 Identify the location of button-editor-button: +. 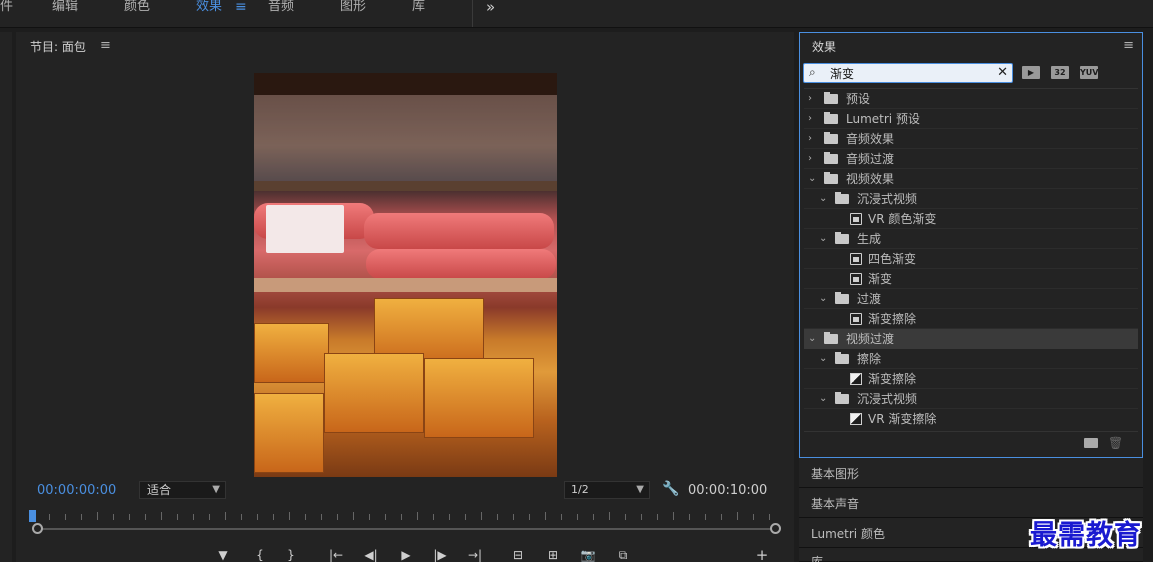
(762, 554).